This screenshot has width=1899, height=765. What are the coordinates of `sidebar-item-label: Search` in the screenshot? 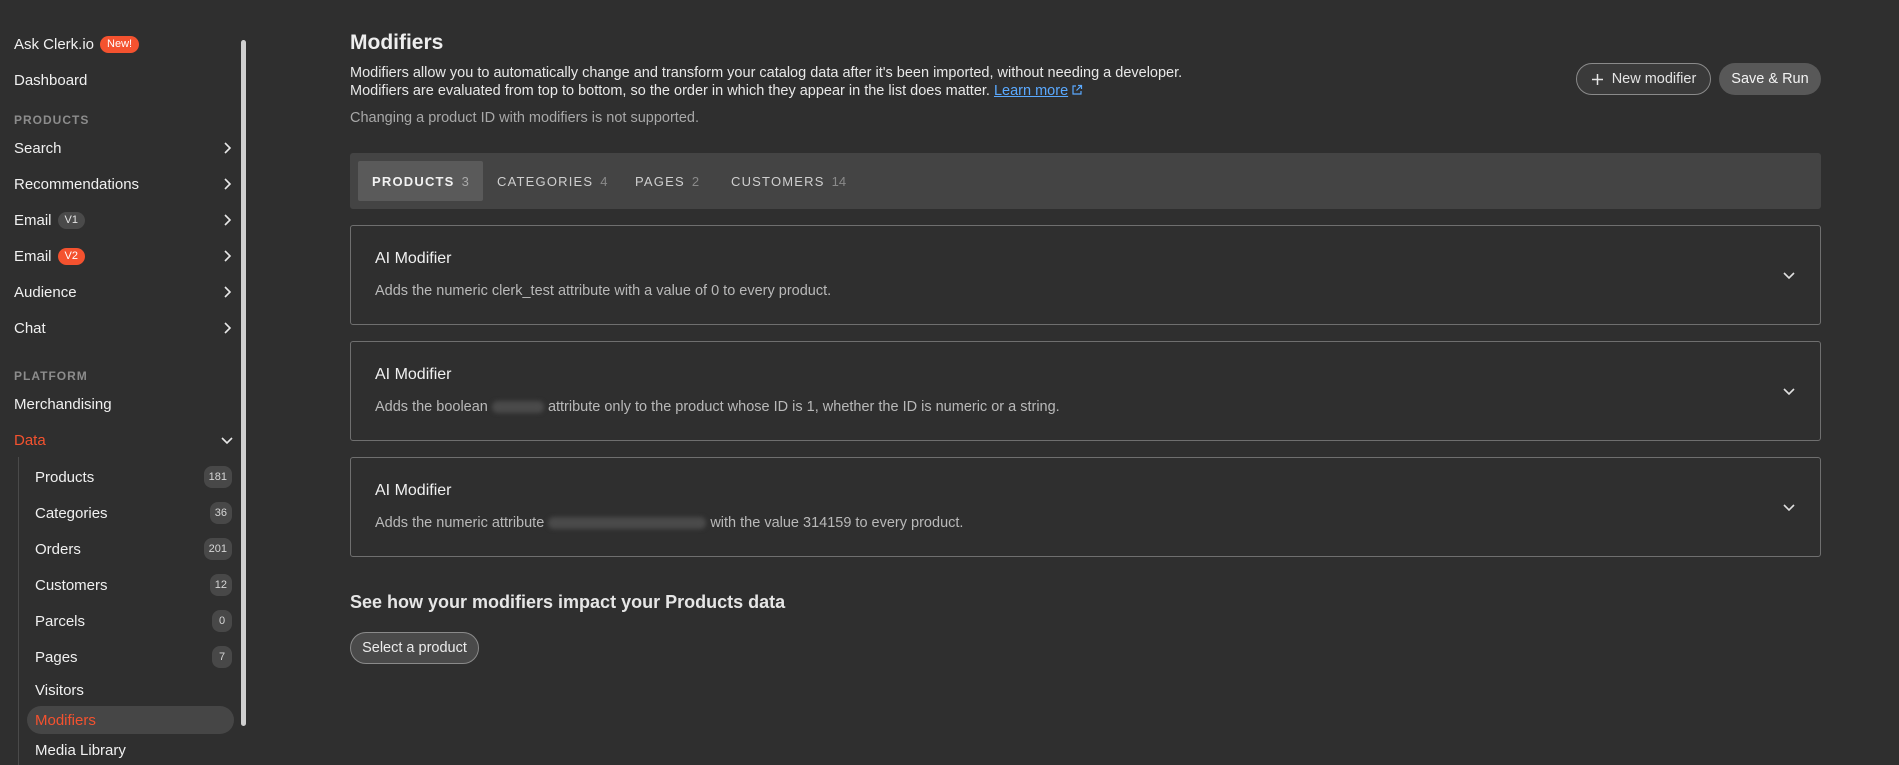 It's located at (38, 148).